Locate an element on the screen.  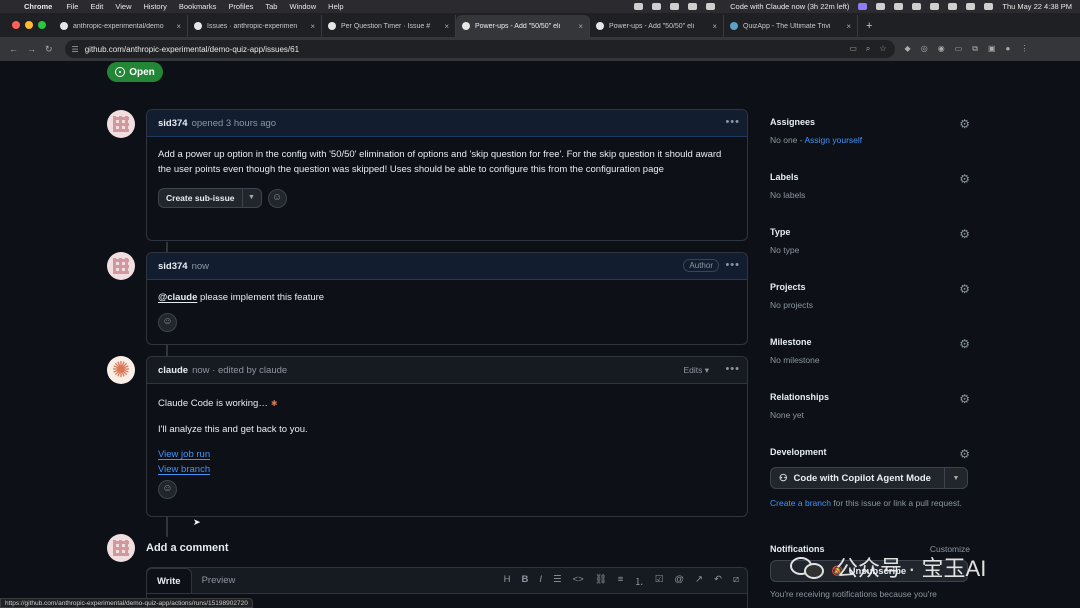
view-branch-link: View branch is located at coordinates (184, 469).